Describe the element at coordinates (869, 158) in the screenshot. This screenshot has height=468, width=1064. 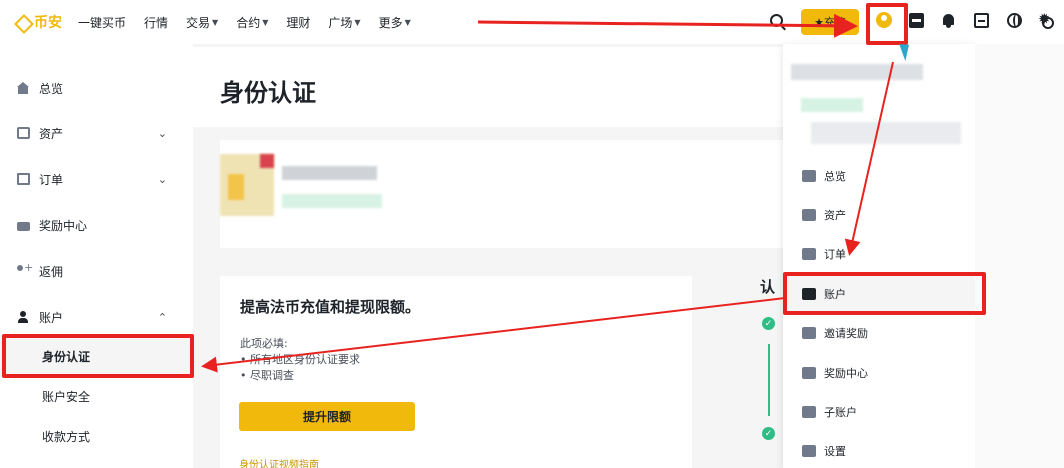
I see `arrow-to-account-menu` at that location.